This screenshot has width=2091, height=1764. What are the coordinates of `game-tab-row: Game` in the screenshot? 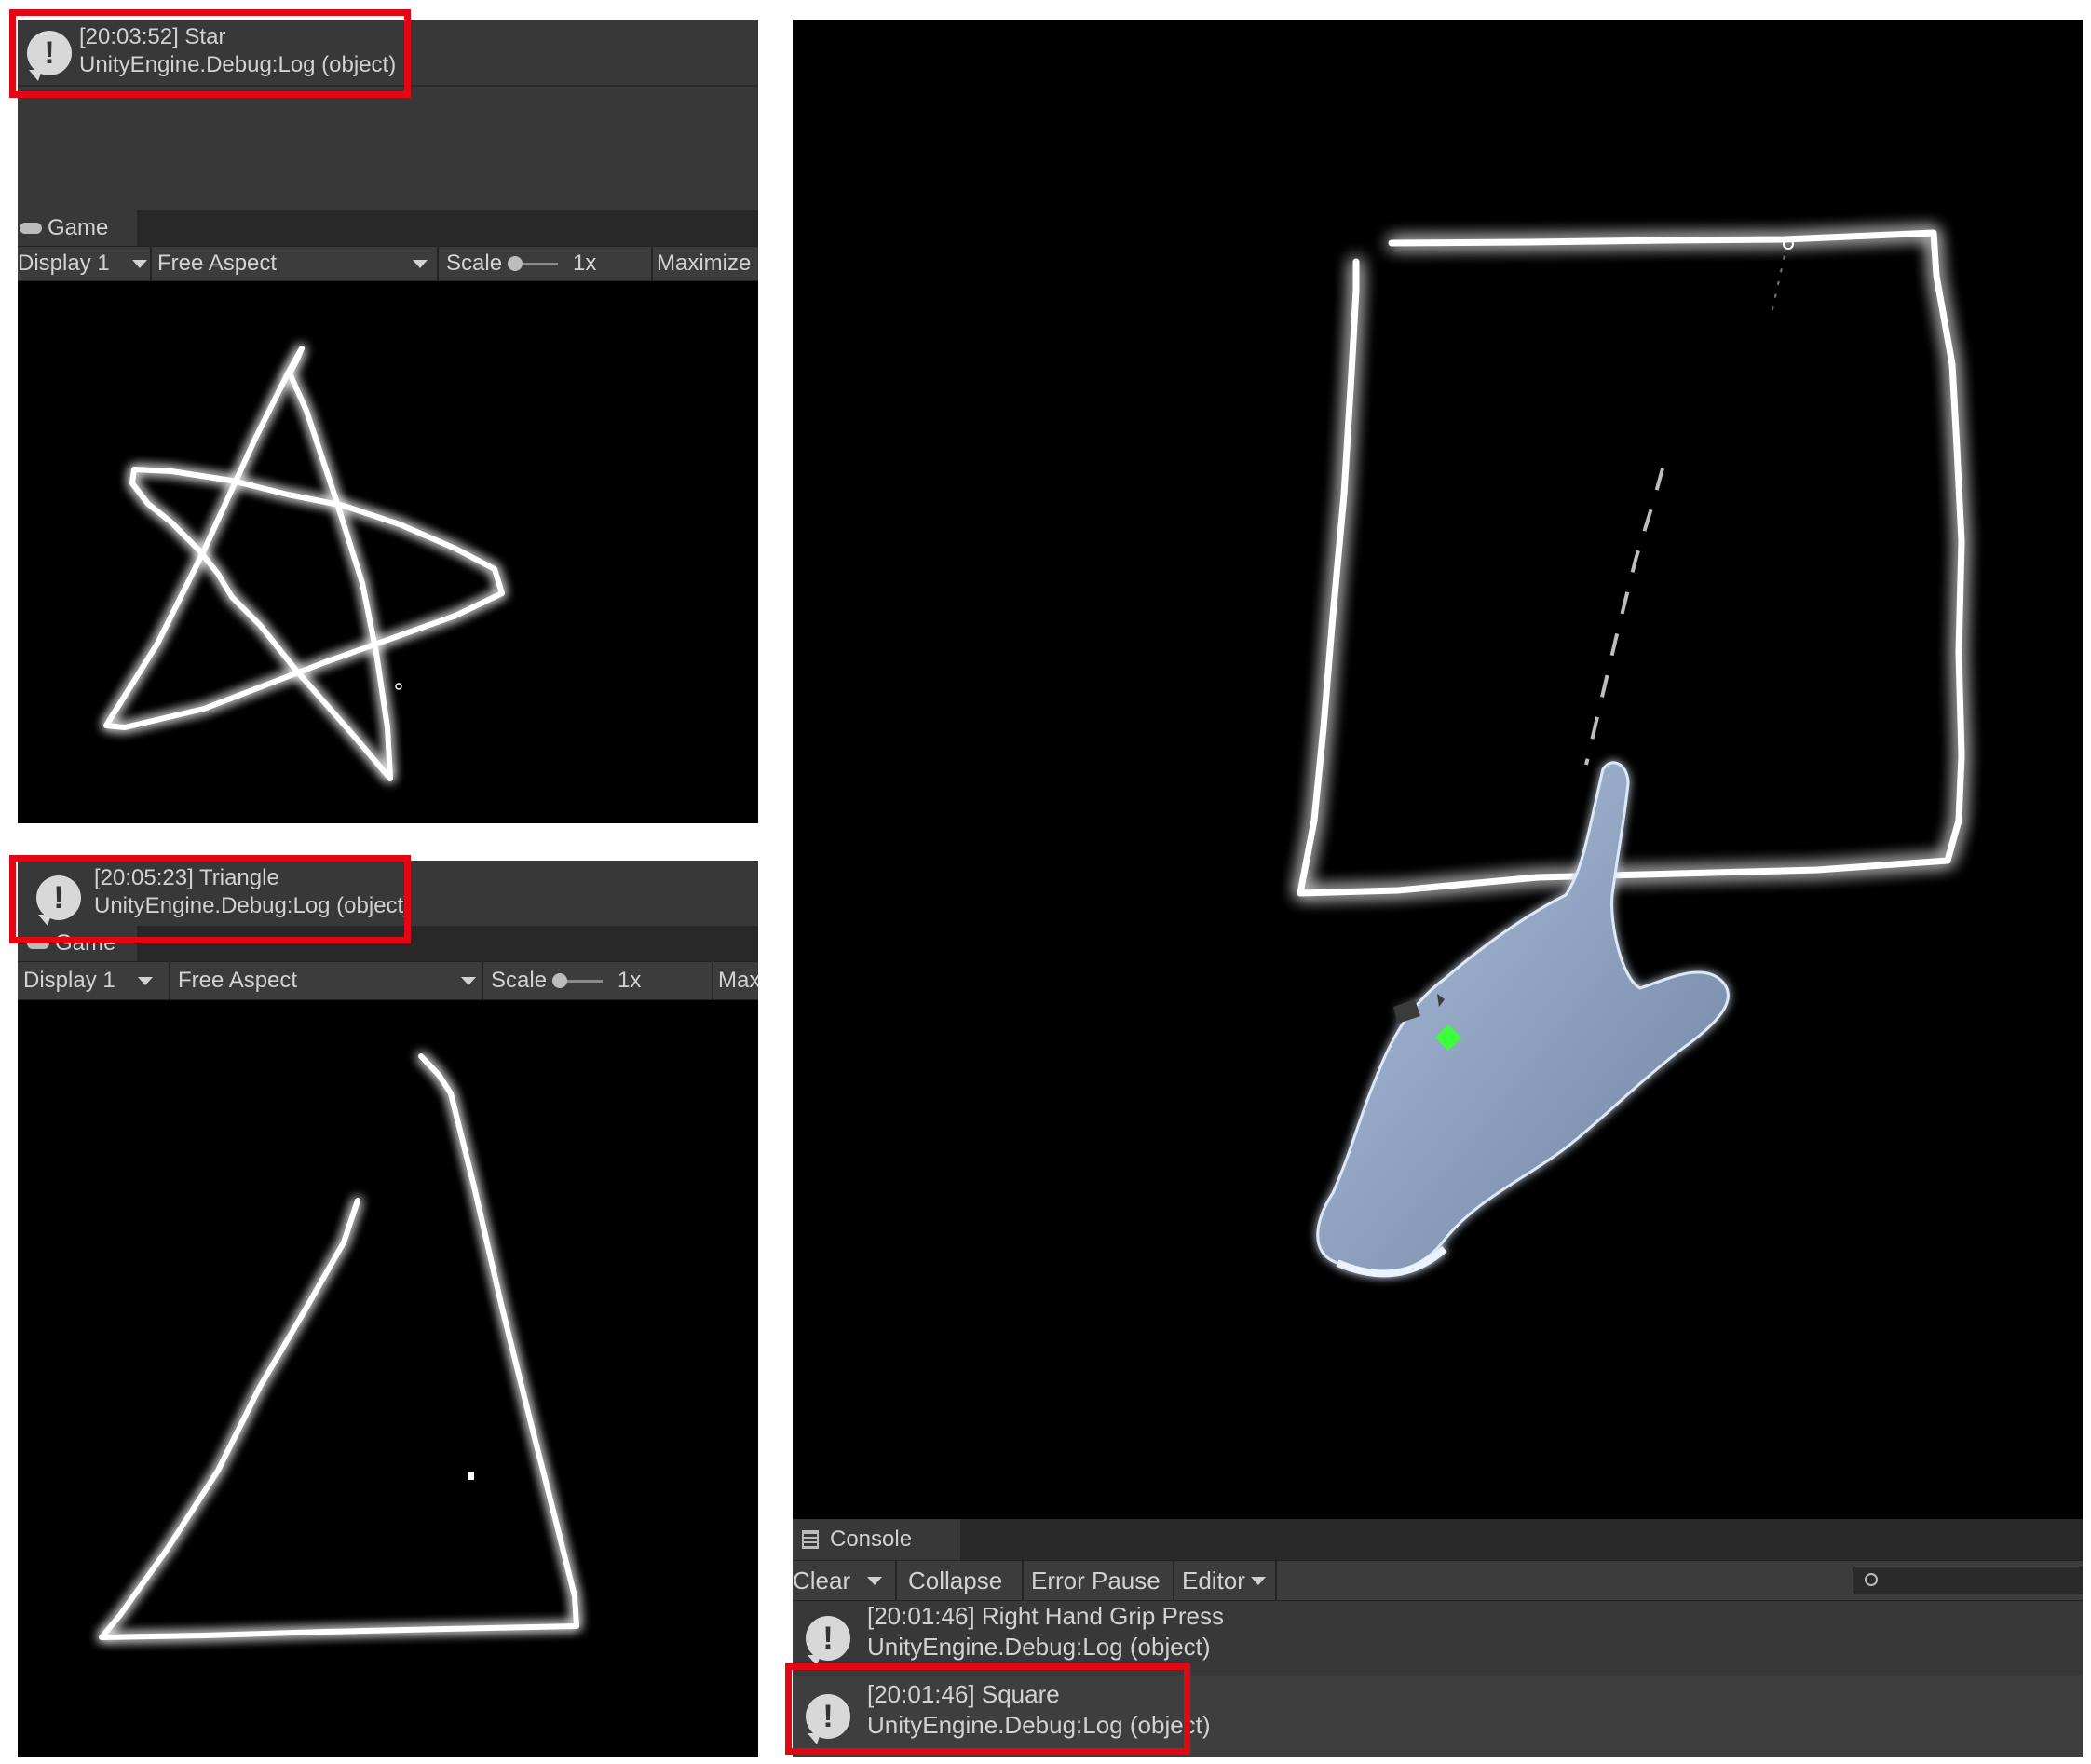 It's located at (388, 228).